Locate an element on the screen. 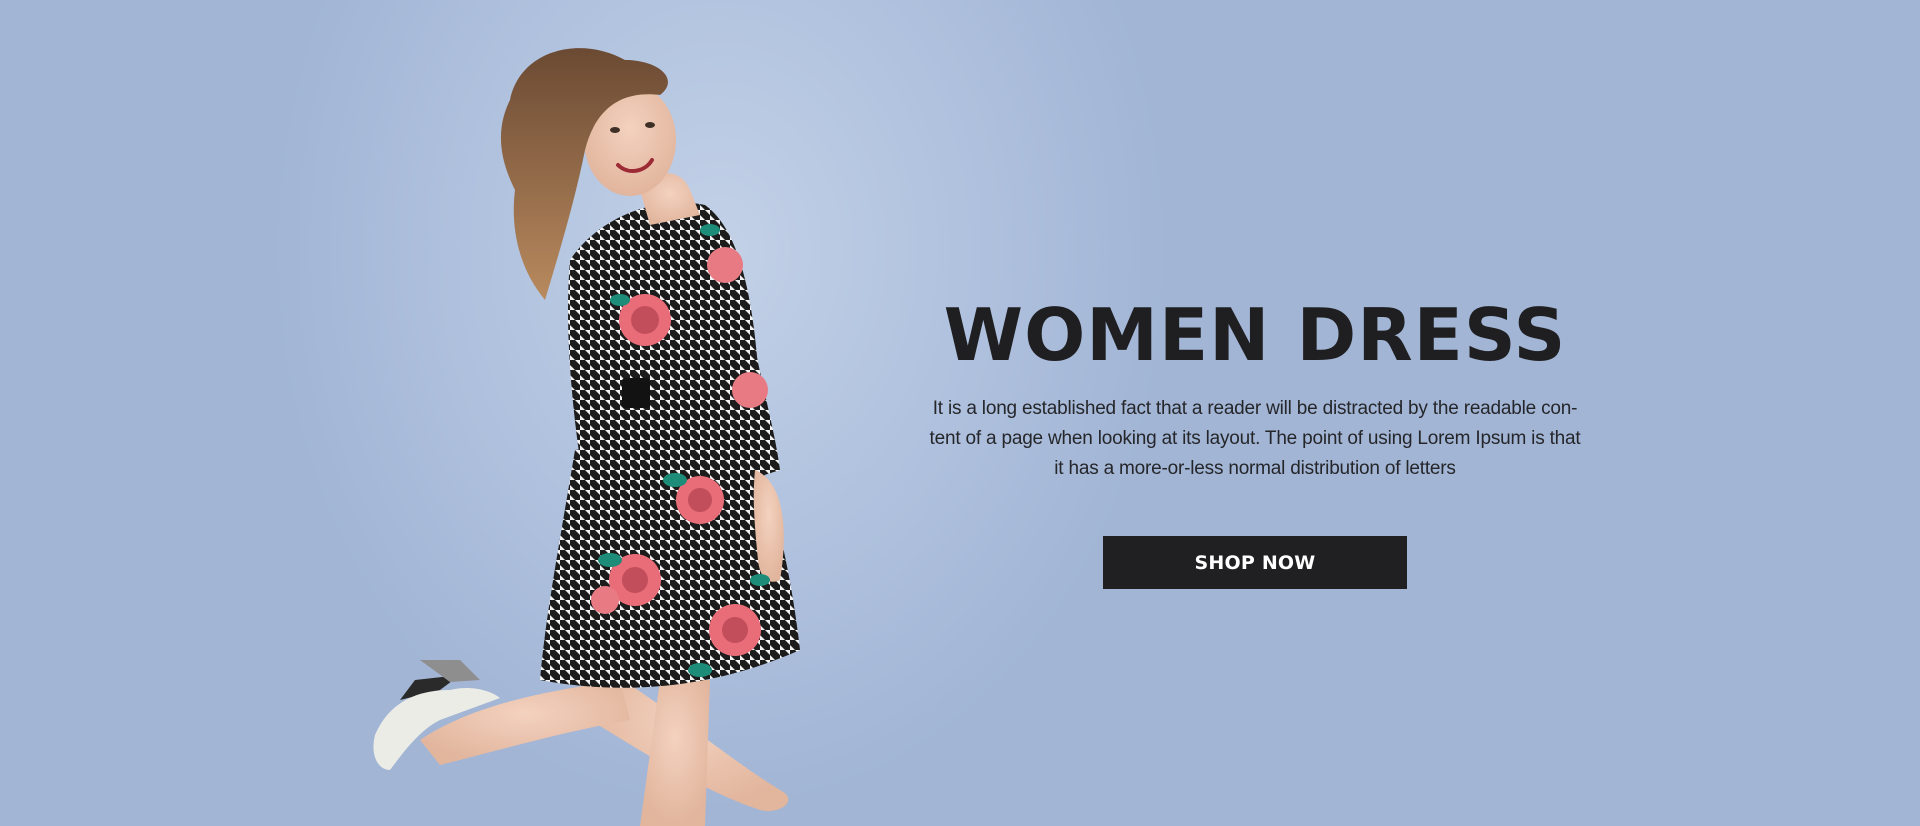 The width and height of the screenshot is (1920, 826). shop-now-button: SHOP NOW is located at coordinates (1255, 562).